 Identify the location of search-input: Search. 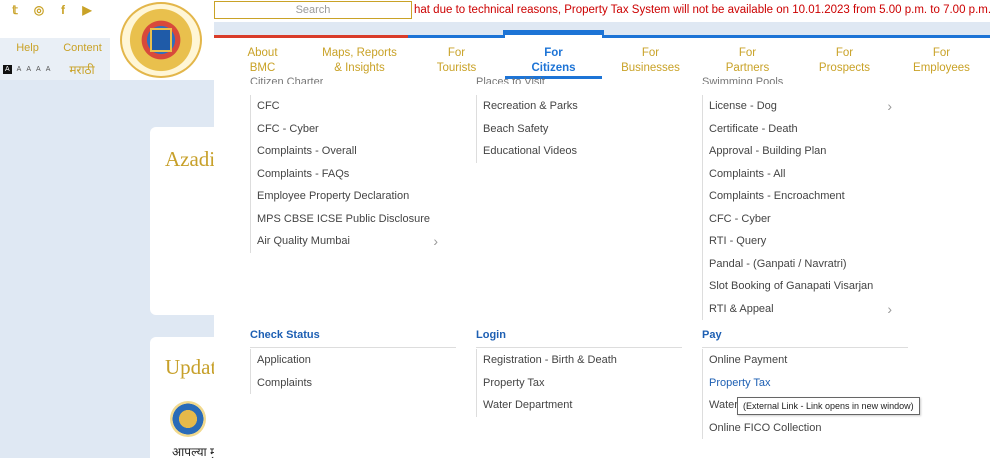
(313, 10).